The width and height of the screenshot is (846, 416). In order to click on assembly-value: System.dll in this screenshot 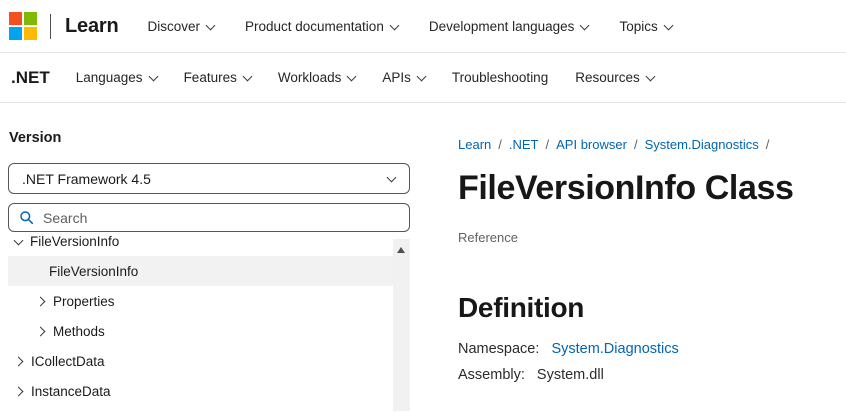, I will do `click(570, 375)`.